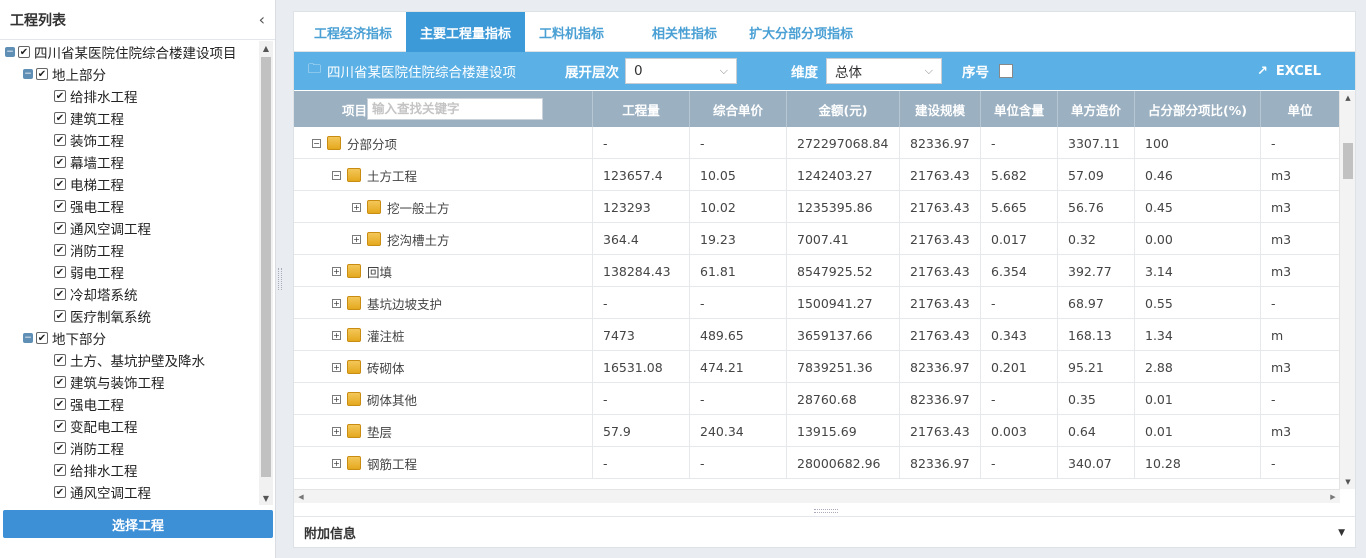  What do you see at coordinates (130, 360) in the screenshot?
I see `tree-node: ✔ 土方、基坑护壁及降水` at bounding box center [130, 360].